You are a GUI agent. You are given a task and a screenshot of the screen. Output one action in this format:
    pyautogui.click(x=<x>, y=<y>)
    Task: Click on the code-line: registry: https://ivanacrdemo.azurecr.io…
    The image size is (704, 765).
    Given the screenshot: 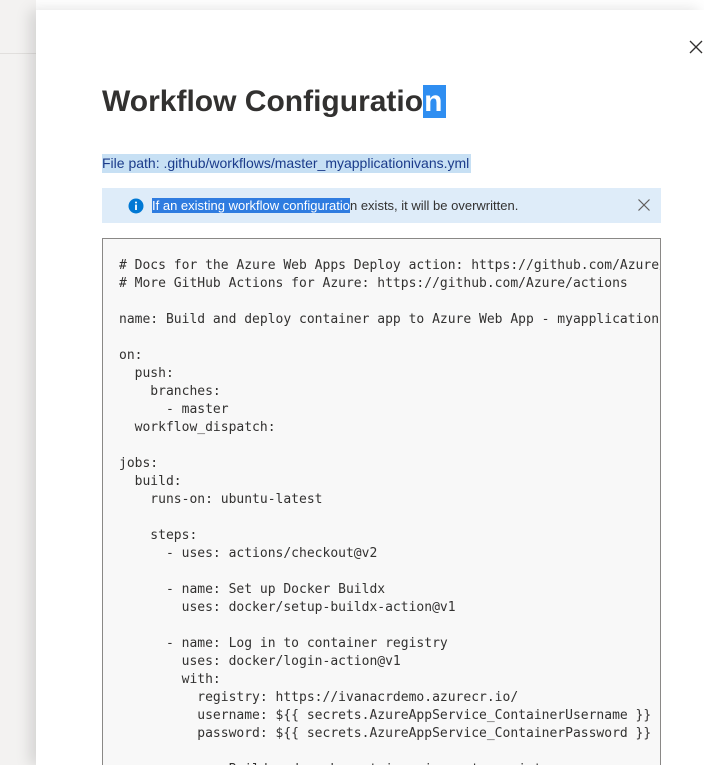 What is the action you would take?
    pyautogui.click(x=319, y=697)
    